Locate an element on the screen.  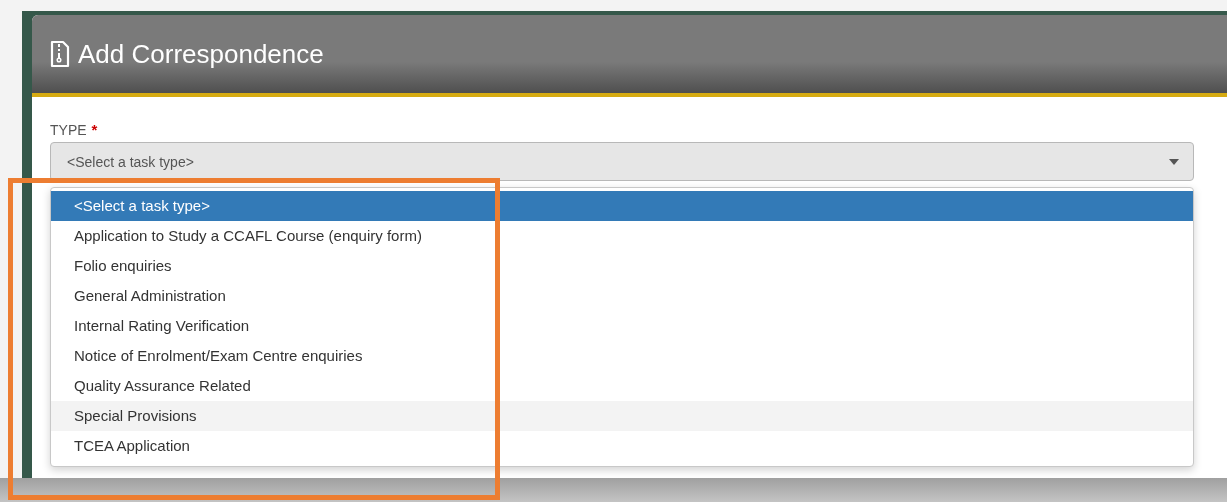
dropdown-option: Application to Study a CCAFL Course (enquiry form) is located at coordinates (622, 236).